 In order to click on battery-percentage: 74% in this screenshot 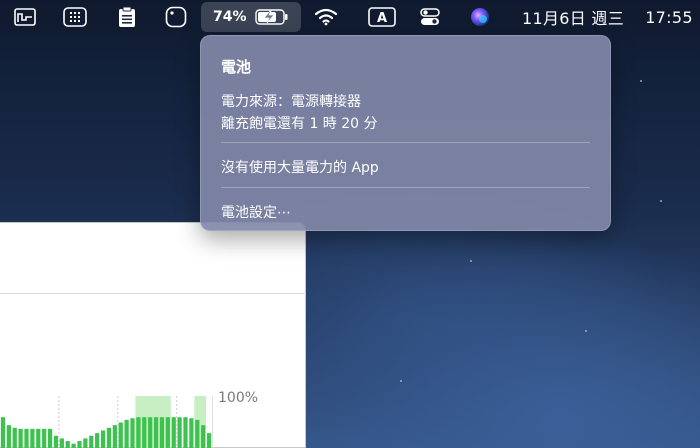, I will do `click(230, 17)`.